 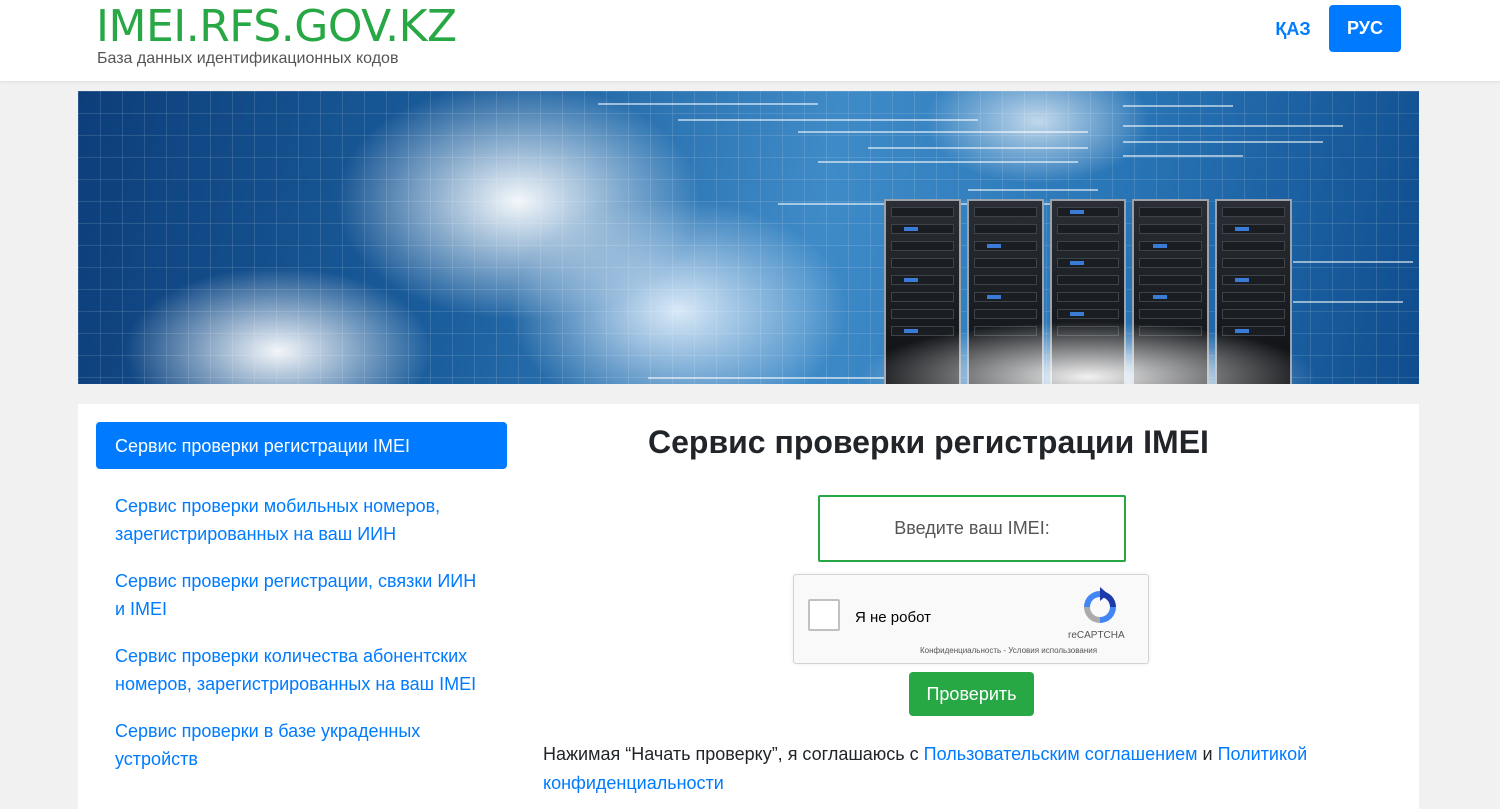 I want to click on recaptcha-brand: reCAPTCHA, so click(x=1096, y=635).